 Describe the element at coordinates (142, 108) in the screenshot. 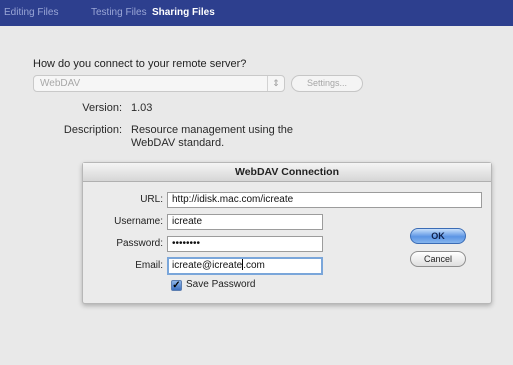

I see `version-value: 1.03` at that location.